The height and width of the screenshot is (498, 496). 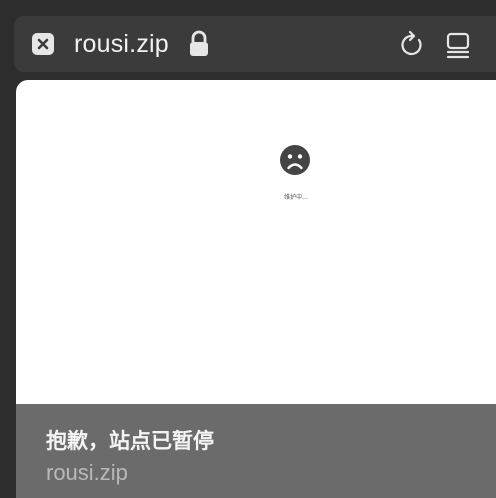 What do you see at coordinates (43, 44) in the screenshot?
I see `close-tab-icon` at bounding box center [43, 44].